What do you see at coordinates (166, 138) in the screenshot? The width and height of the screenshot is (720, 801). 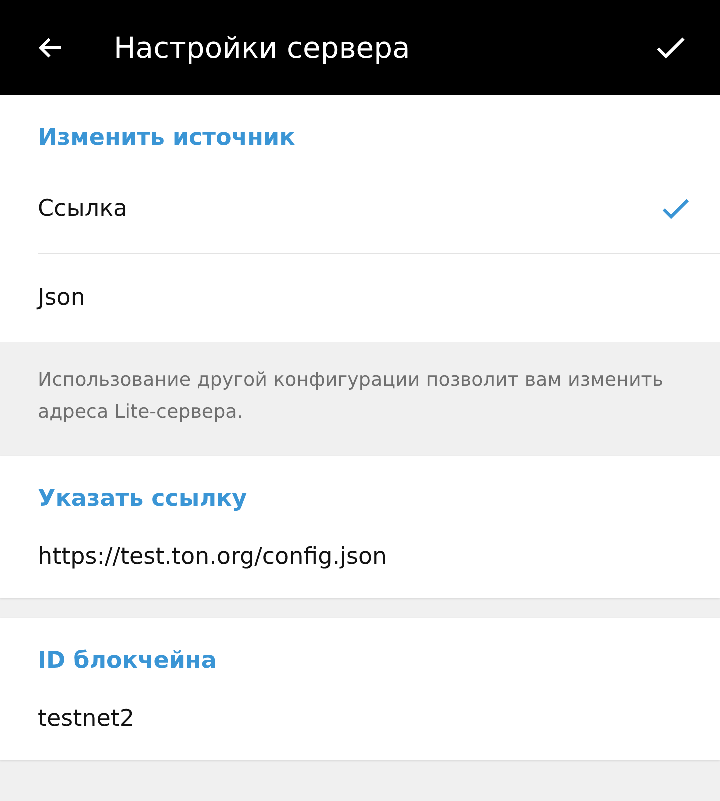 I see `section-title: Изменить источник` at bounding box center [166, 138].